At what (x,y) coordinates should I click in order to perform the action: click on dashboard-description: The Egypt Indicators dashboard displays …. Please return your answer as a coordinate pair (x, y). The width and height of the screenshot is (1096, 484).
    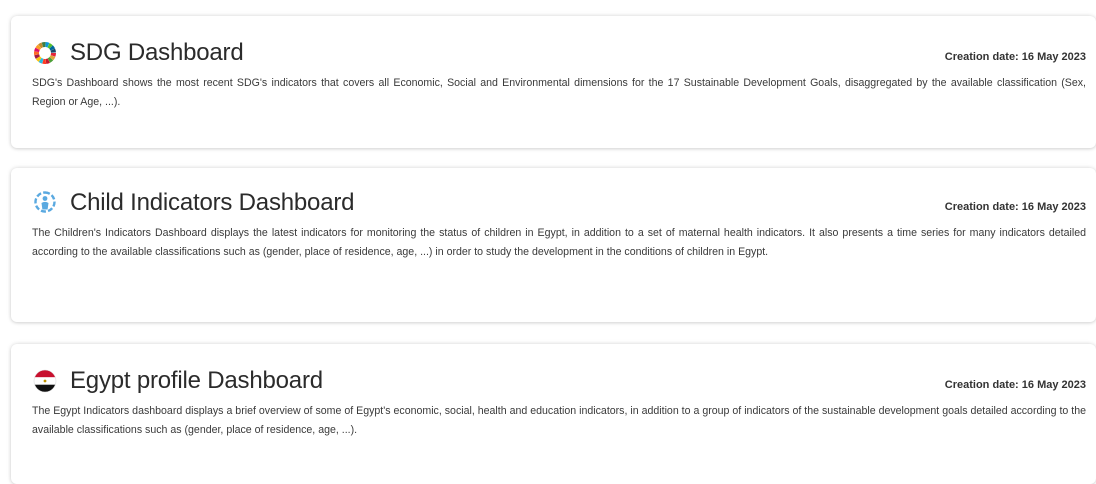
    Looking at the image, I should click on (559, 420).